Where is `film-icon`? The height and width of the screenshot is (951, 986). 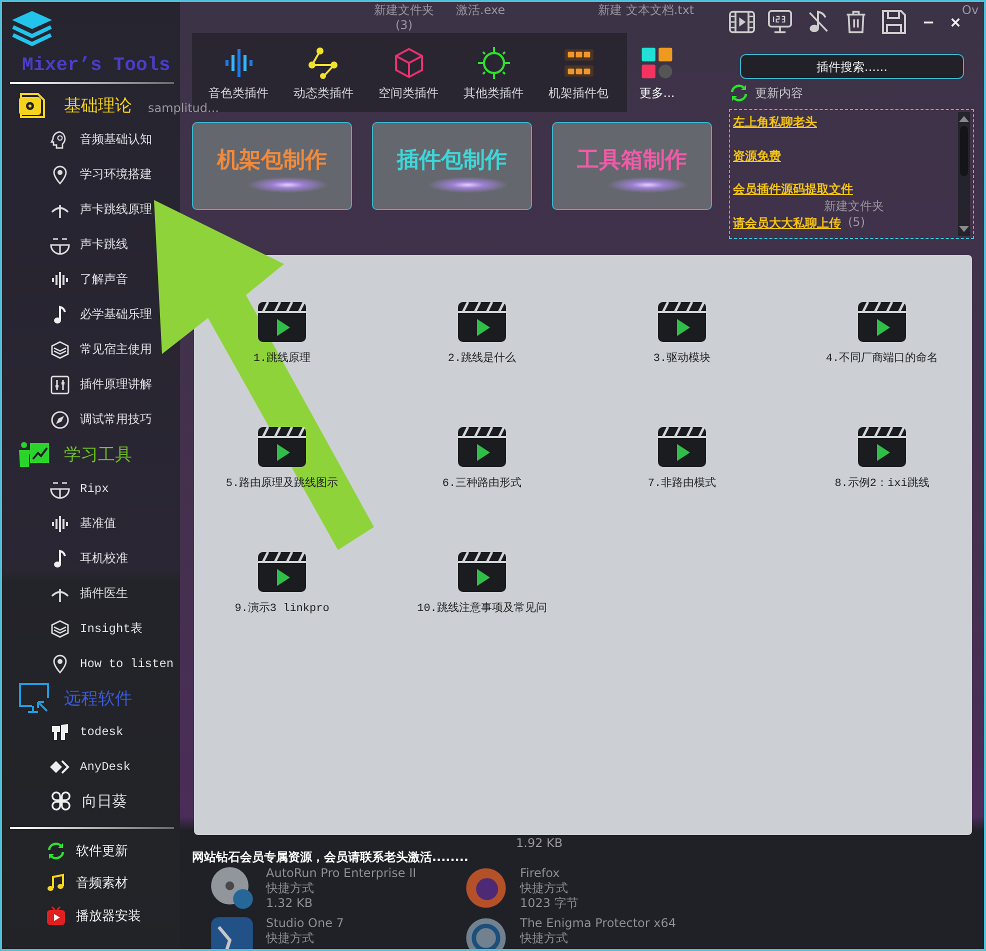 film-icon is located at coordinates (742, 22).